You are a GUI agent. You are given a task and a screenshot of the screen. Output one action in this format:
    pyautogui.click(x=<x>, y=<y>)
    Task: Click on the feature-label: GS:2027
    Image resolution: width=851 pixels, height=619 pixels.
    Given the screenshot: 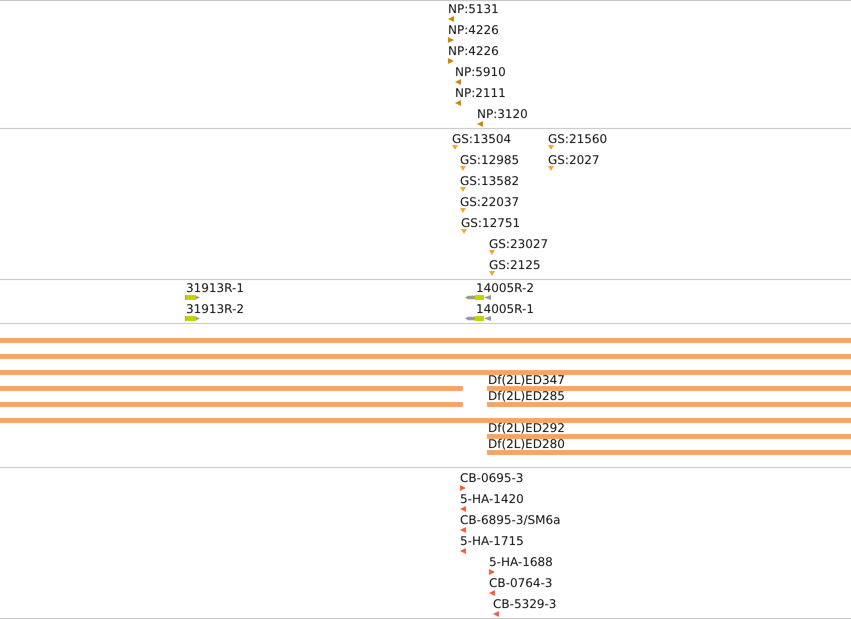 What is the action you would take?
    pyautogui.click(x=574, y=160)
    